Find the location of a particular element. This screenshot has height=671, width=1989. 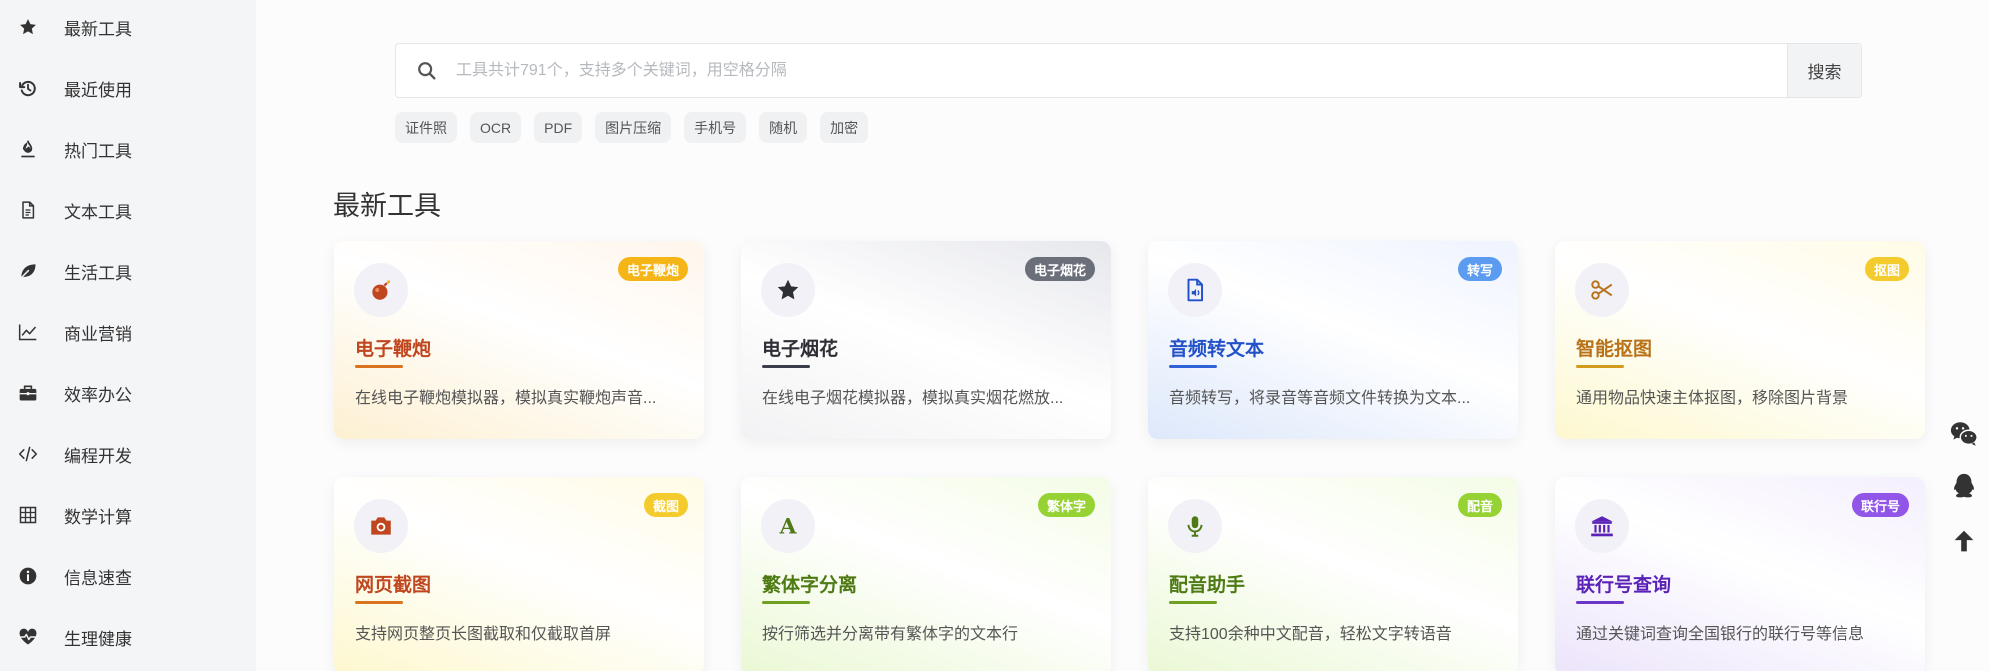

search-button: 搜索 is located at coordinates (1824, 70).